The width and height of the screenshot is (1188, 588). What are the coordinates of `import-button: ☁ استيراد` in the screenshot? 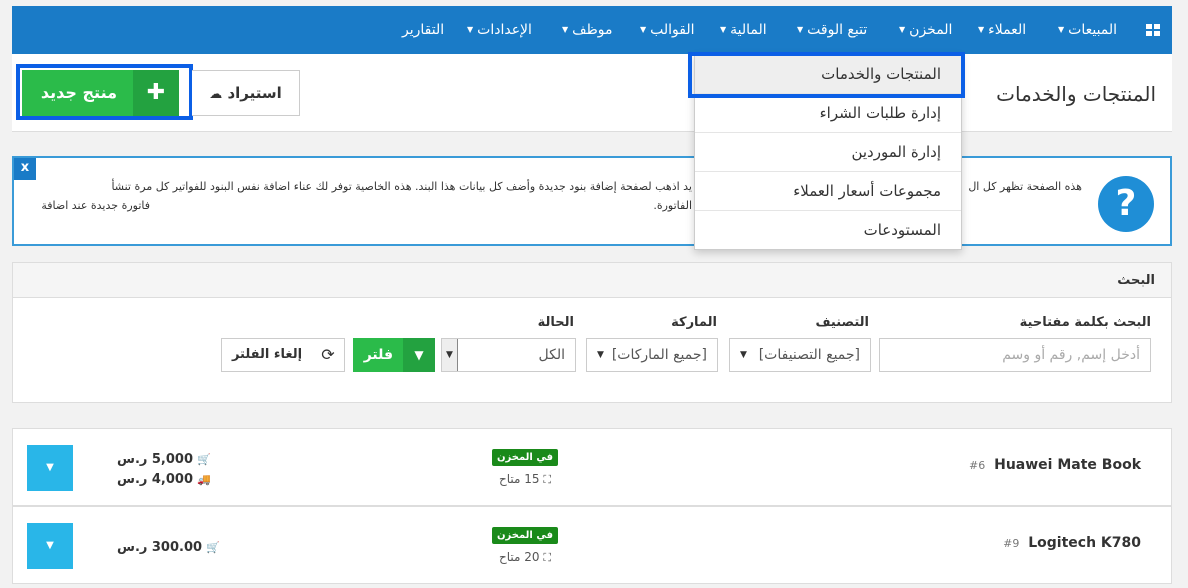 It's located at (246, 93).